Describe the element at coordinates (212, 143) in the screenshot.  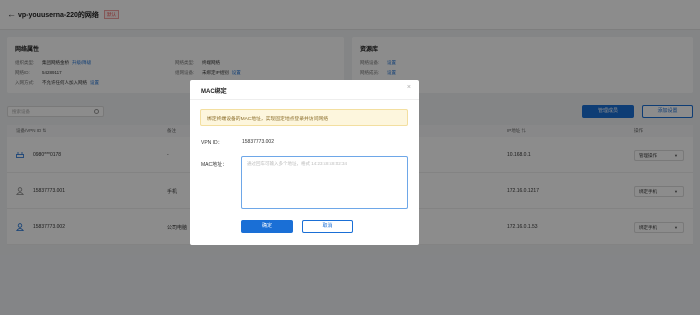
I see `vpn-id-label: VPN ID：` at that location.